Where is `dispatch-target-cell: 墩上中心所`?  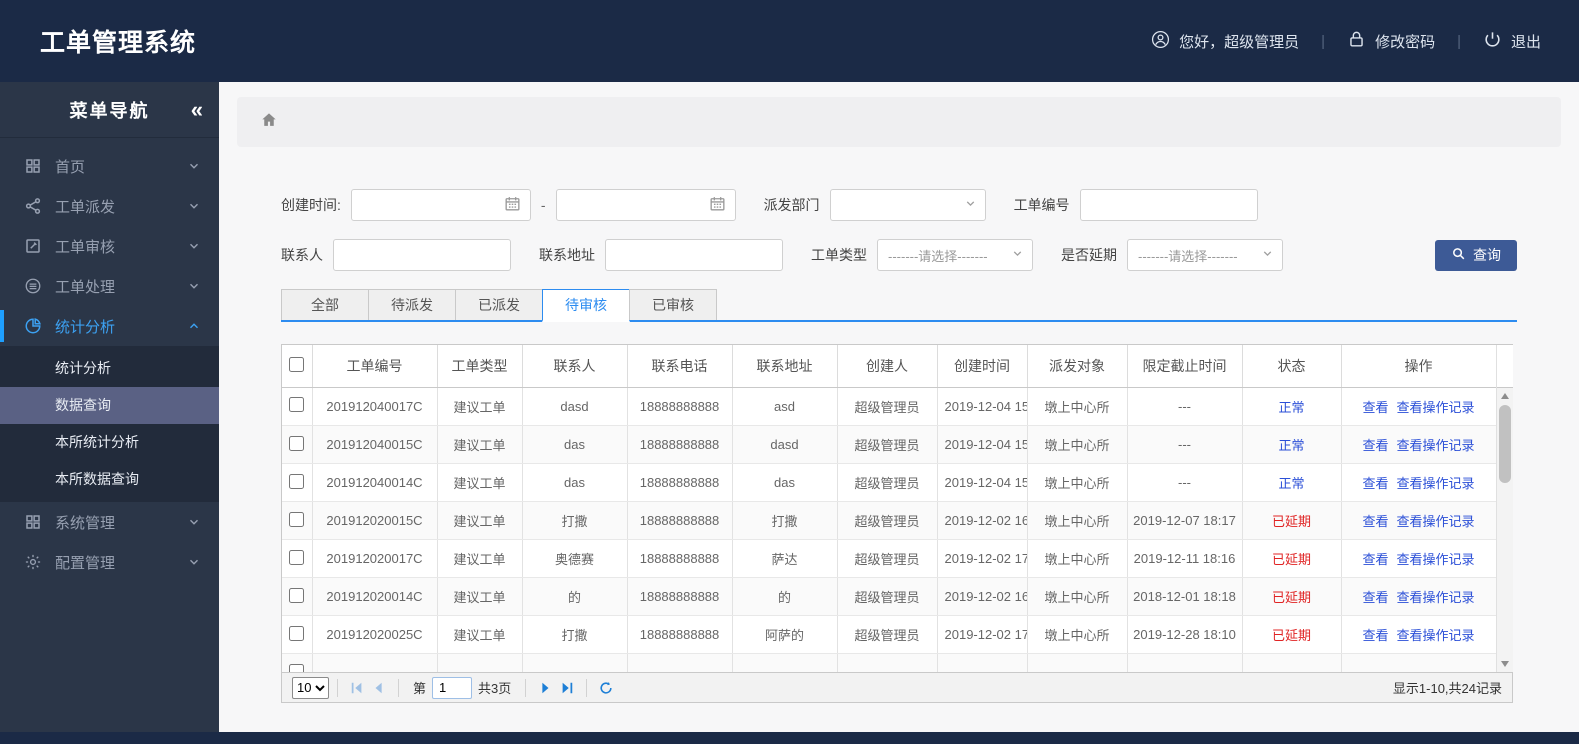
dispatch-target-cell: 墩上中心所 is located at coordinates (1077, 406).